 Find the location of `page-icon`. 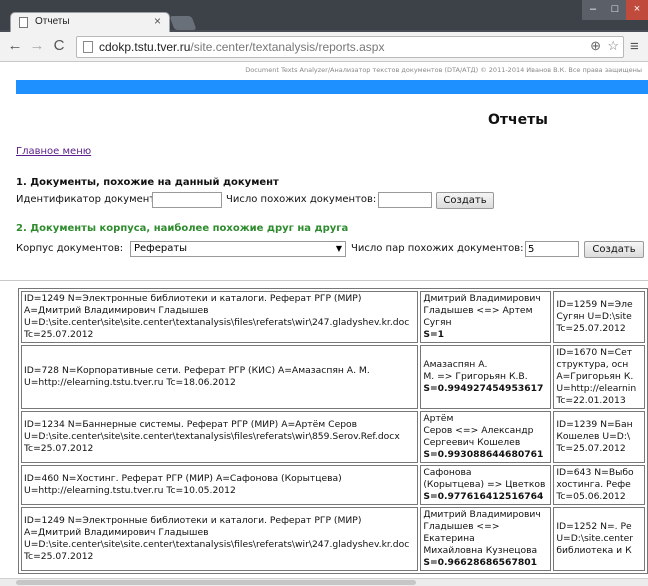

page-icon is located at coordinates (88, 47).